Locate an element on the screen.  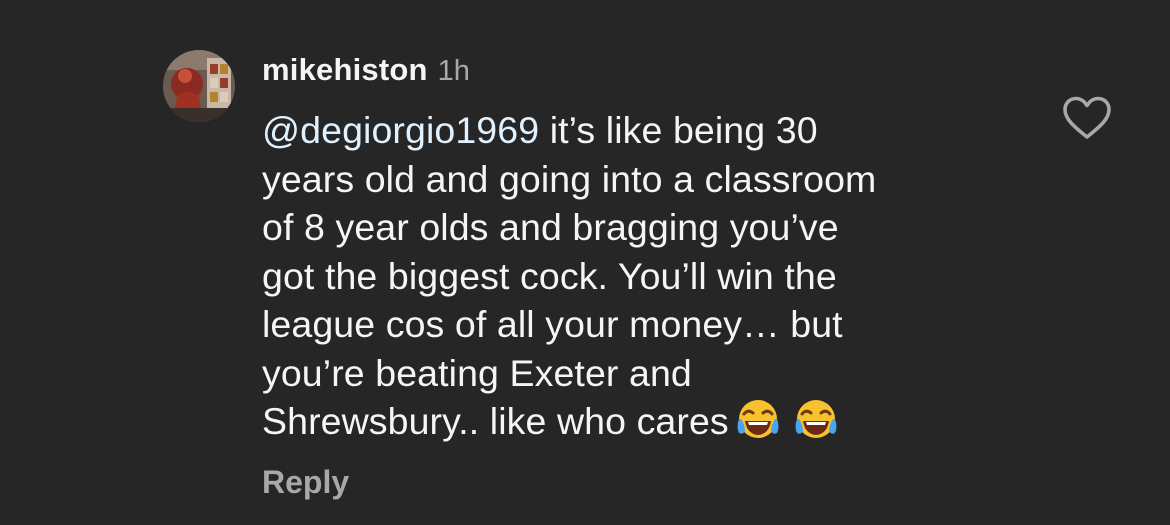
comment-line: league cos of all your money… but is located at coordinates (552, 324).